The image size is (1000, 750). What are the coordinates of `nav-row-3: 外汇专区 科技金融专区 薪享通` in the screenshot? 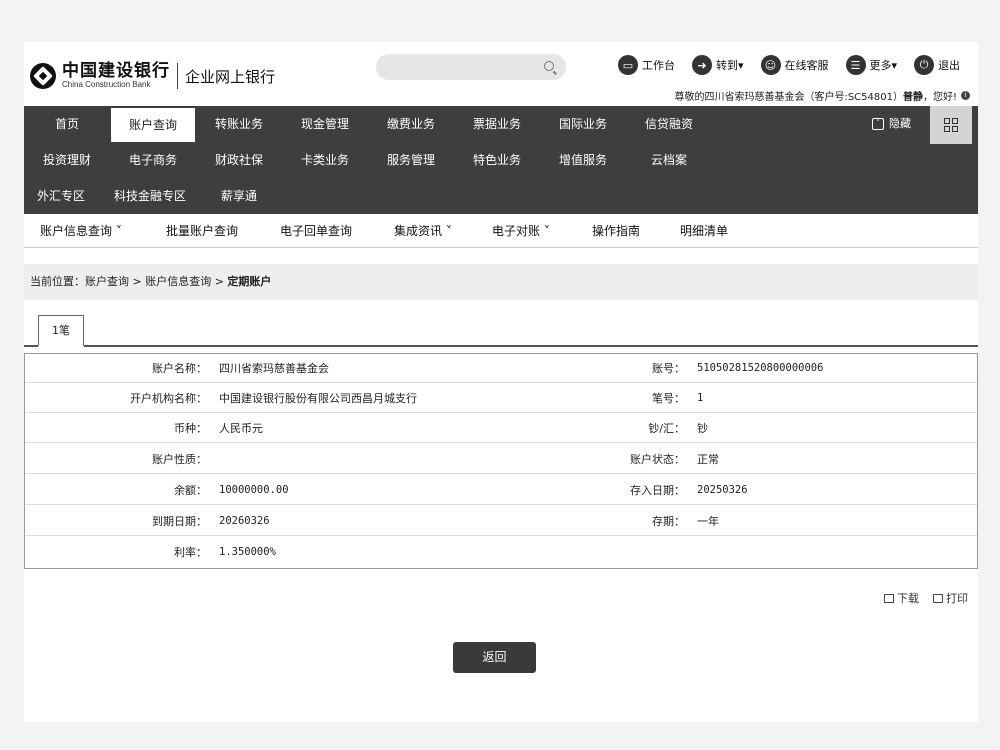 It's located at (150, 196).